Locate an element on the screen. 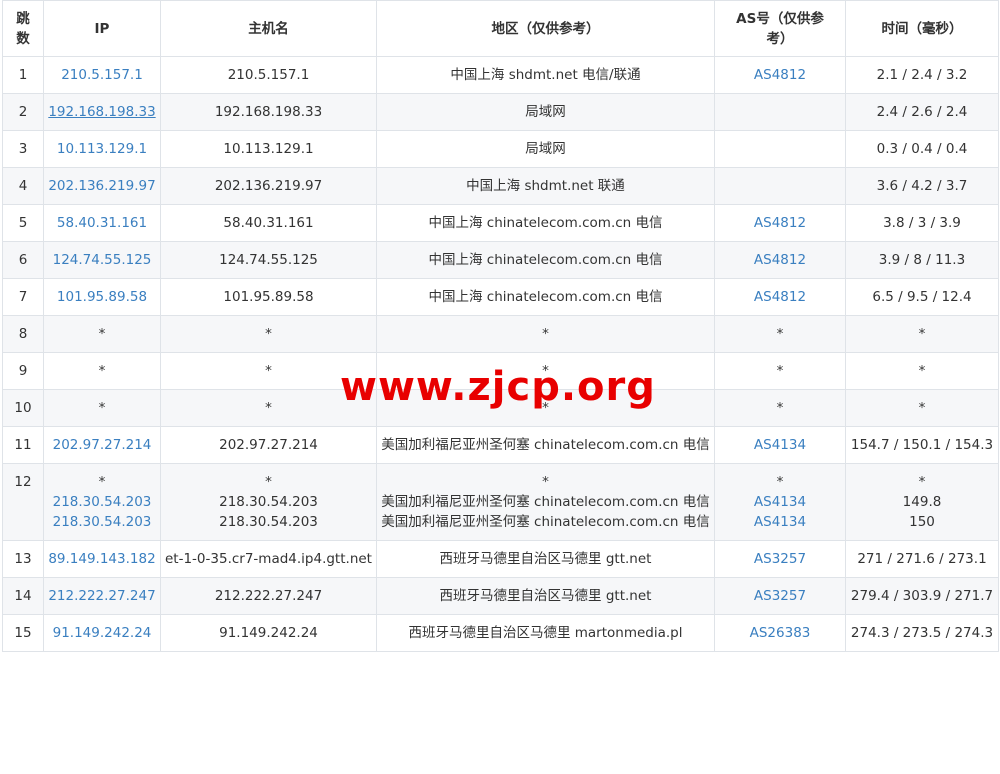  hop-cell: 2 is located at coordinates (23, 112).